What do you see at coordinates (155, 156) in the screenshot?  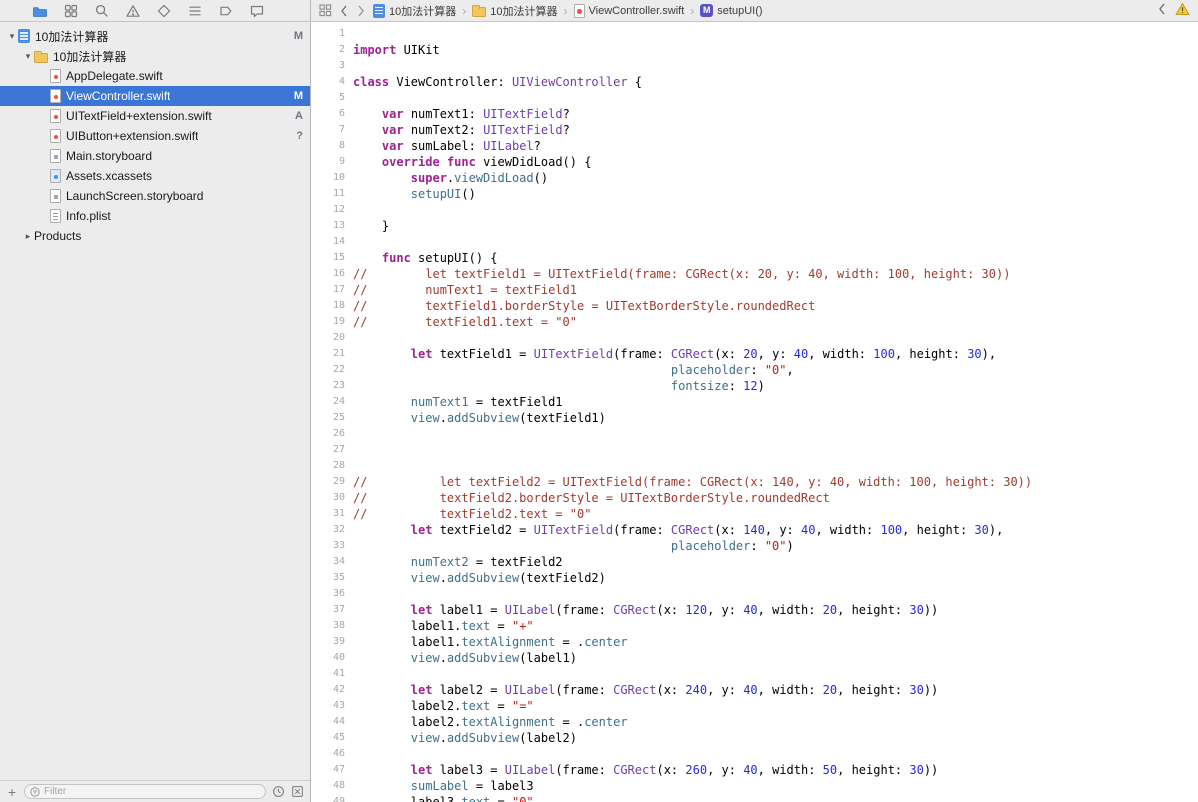 I see `sidebar-row-6: Main.storyboard` at bounding box center [155, 156].